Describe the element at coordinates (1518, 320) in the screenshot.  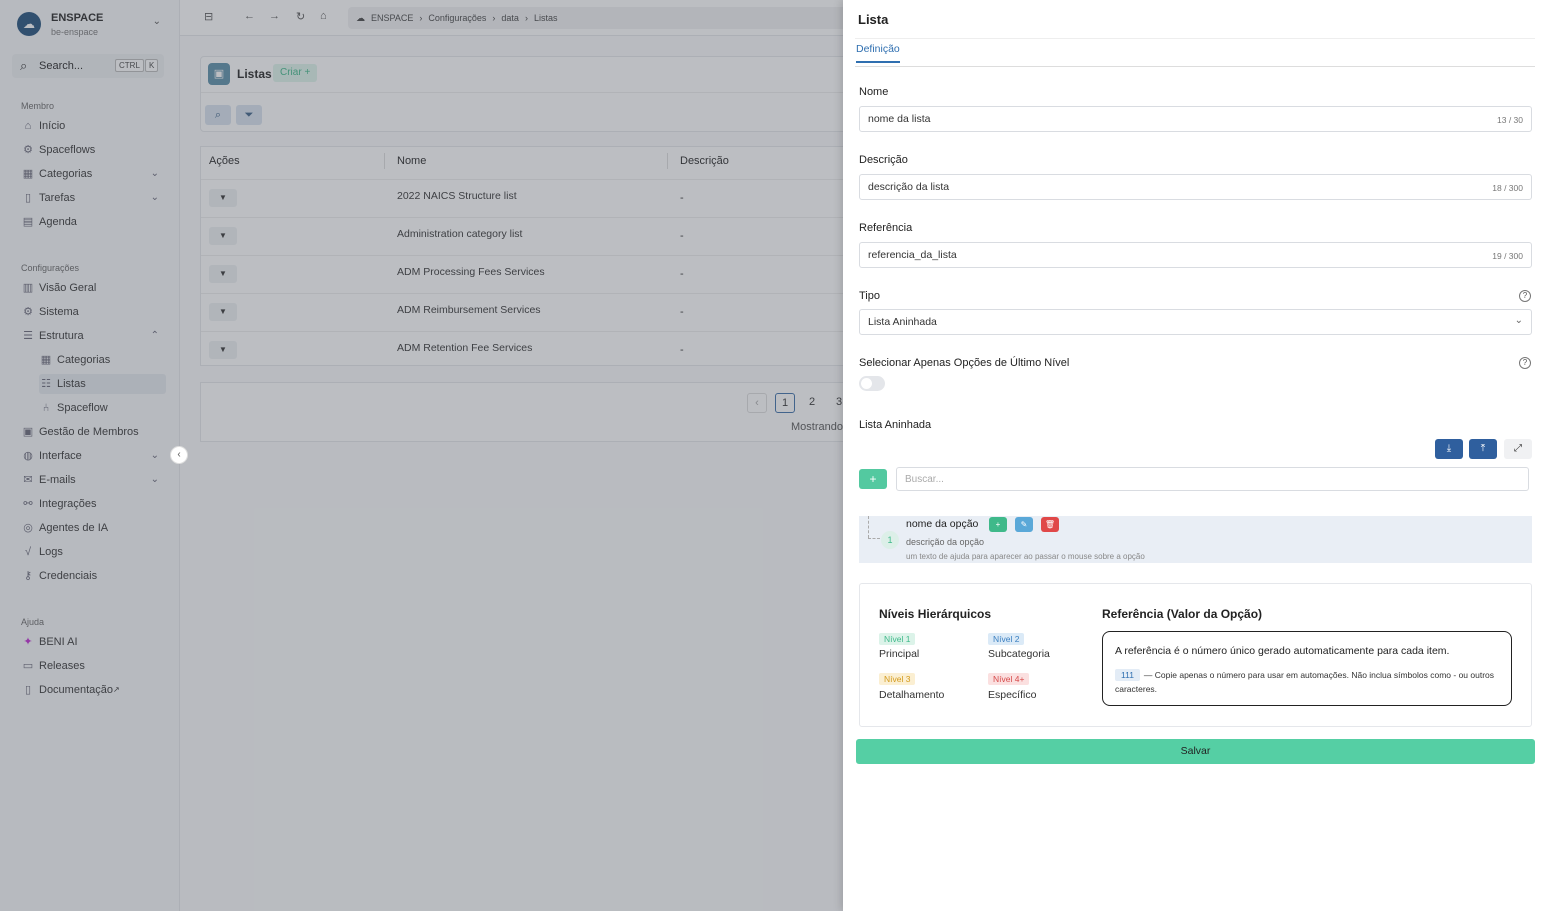
I see `chevron-down-icon: ⌄` at that location.